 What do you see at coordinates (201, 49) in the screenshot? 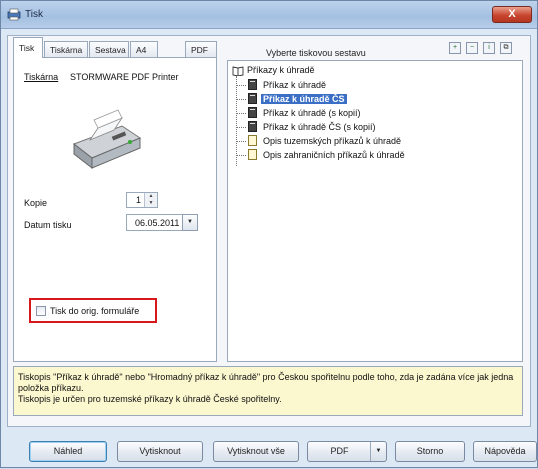
I see `tab-pdf: PDF` at bounding box center [201, 49].